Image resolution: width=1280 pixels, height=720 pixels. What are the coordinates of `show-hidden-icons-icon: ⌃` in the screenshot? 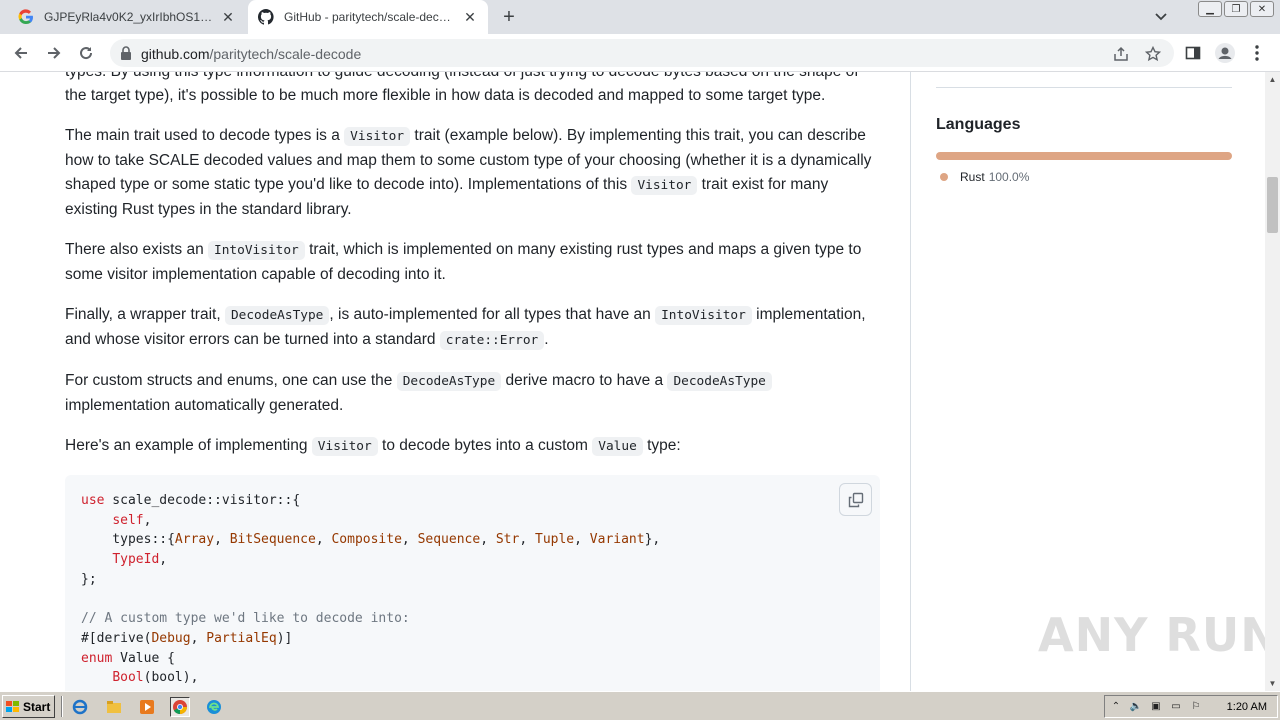 It's located at (1116, 707).